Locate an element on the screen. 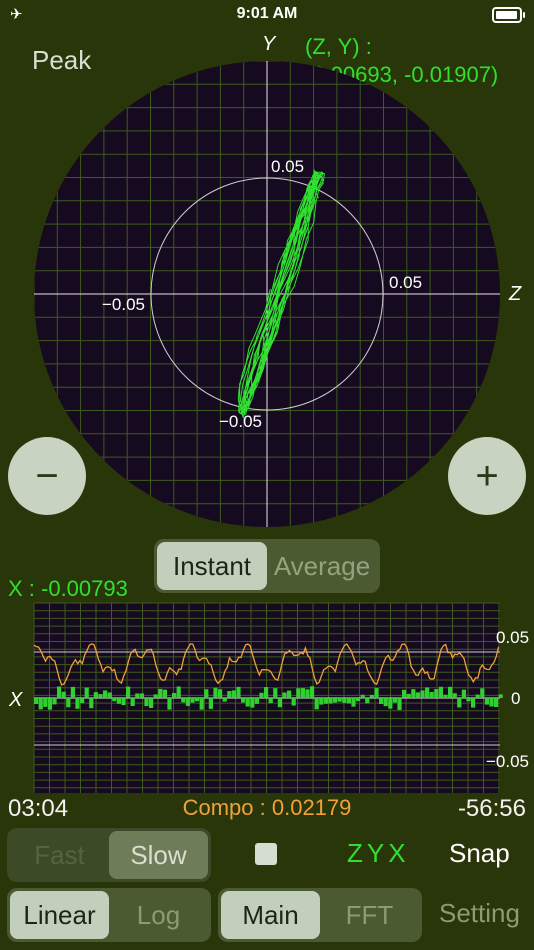  y-axis-label: Y is located at coordinates (269, 44).